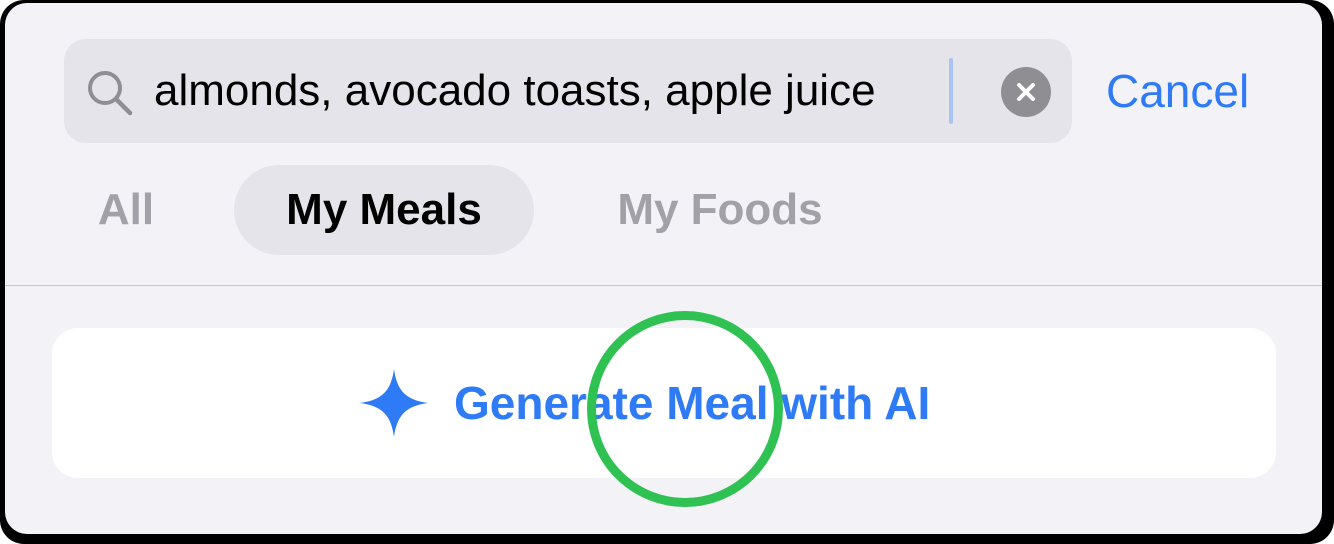  Describe the element at coordinates (126, 210) in the screenshot. I see `tab-all: All` at that location.